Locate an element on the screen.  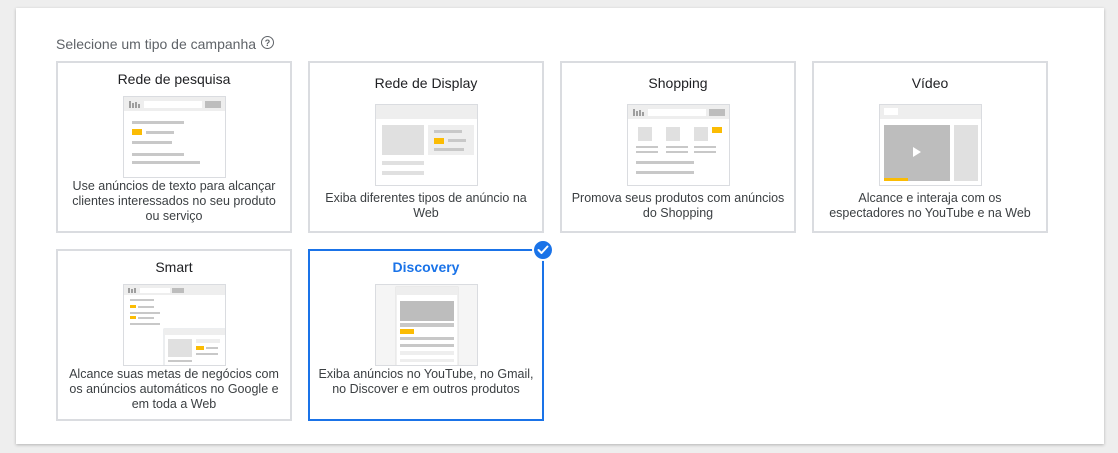
card-description: Exiba diferentes tipos de anúncio na Web is located at coordinates (426, 205).